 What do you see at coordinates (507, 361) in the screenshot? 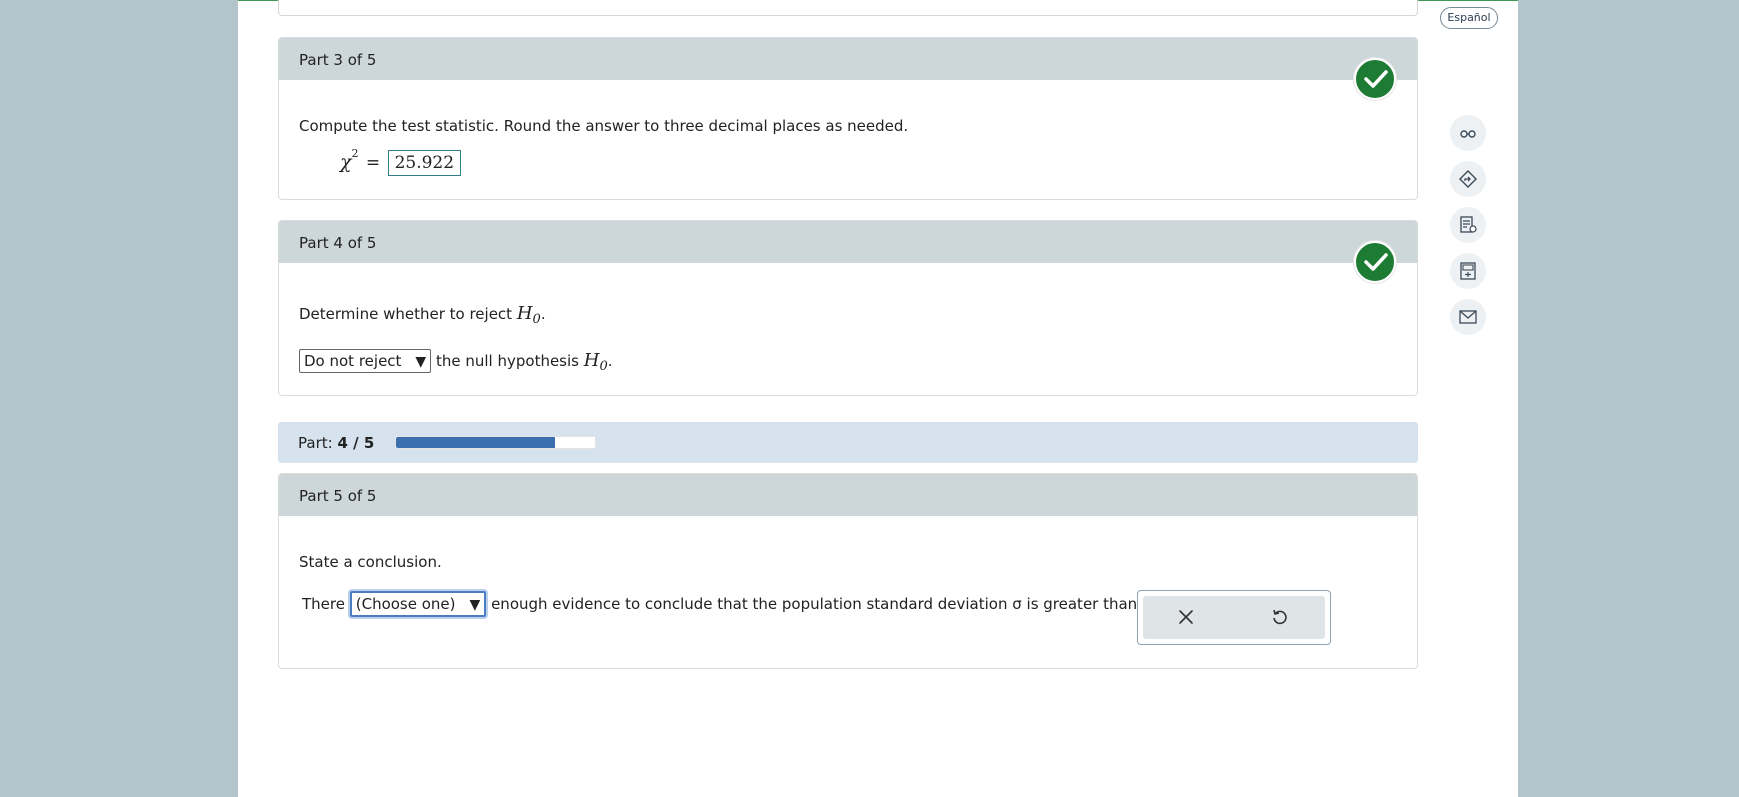
I see `part4-suffix: the null hypothesis` at bounding box center [507, 361].